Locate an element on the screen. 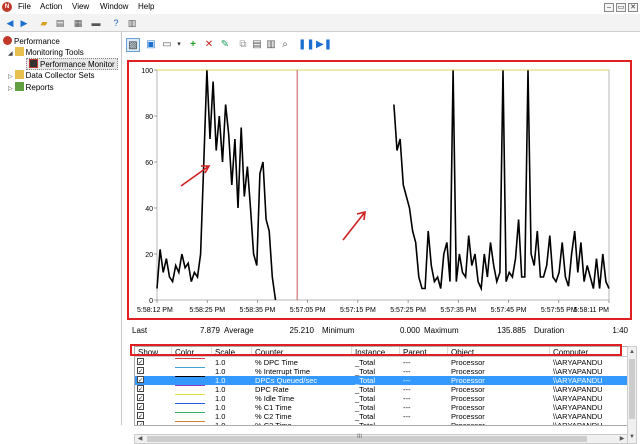 This screenshot has width=640, height=444. print-icon: ▬ is located at coordinates (96, 23).